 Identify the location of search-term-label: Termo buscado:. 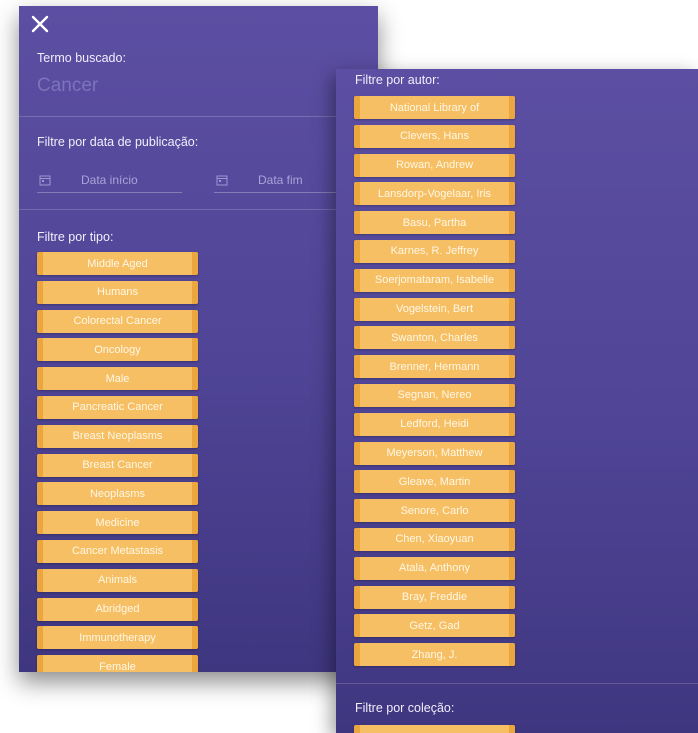
(81, 58).